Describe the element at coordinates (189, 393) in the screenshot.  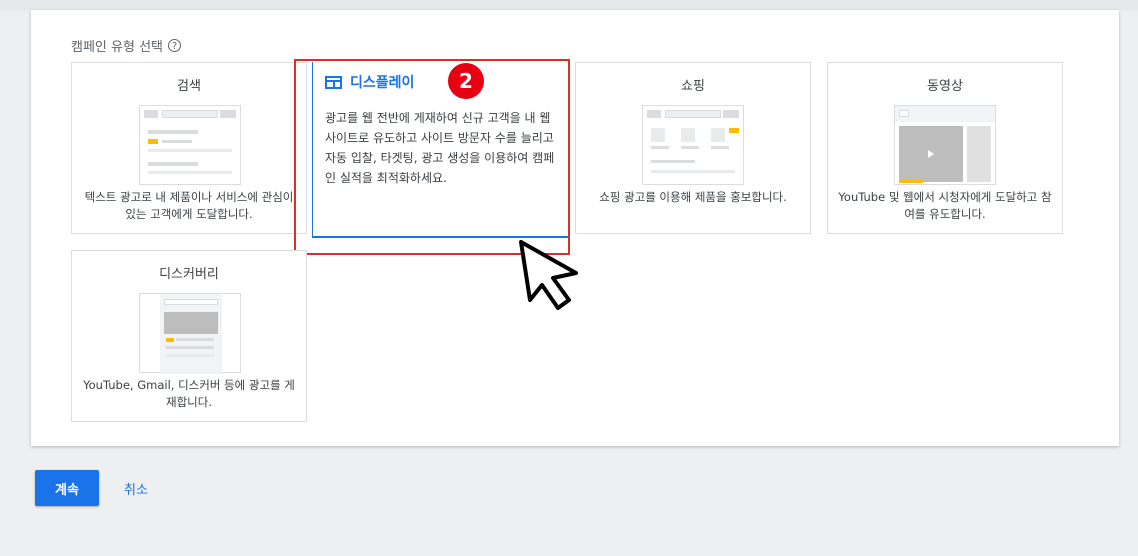
I see `card-discovery-desc: YouTube, Gmail, 디스커버 등에 광고를 게재합니다.` at that location.